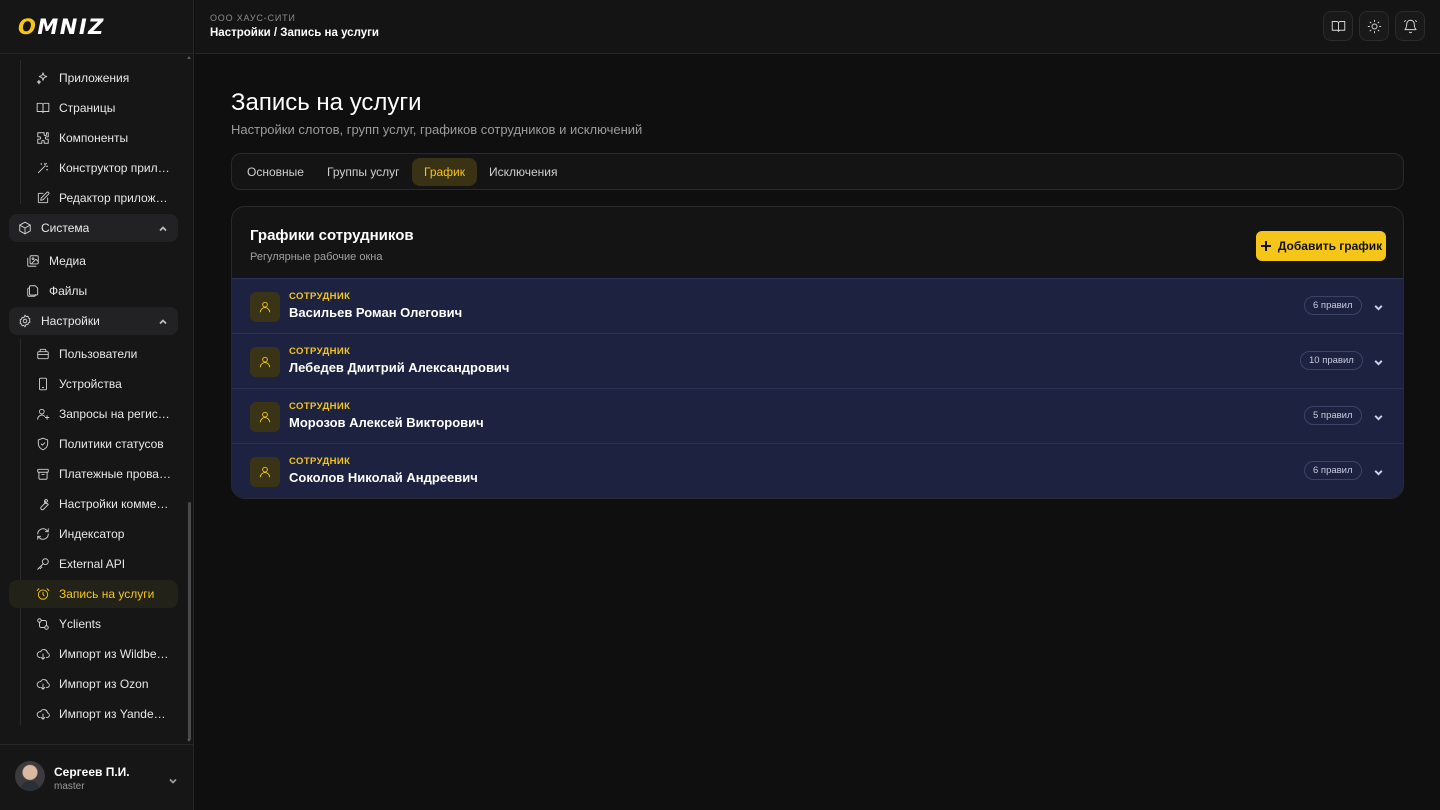 This screenshot has width=1440, height=810. Describe the element at coordinates (43, 384) in the screenshot. I see `smartphone-icon` at that location.